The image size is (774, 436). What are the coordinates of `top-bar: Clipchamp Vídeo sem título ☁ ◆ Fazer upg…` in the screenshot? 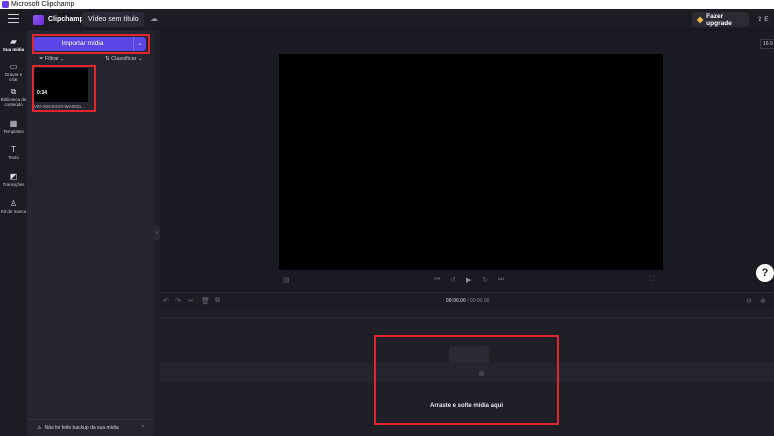 It's located at (387, 19).